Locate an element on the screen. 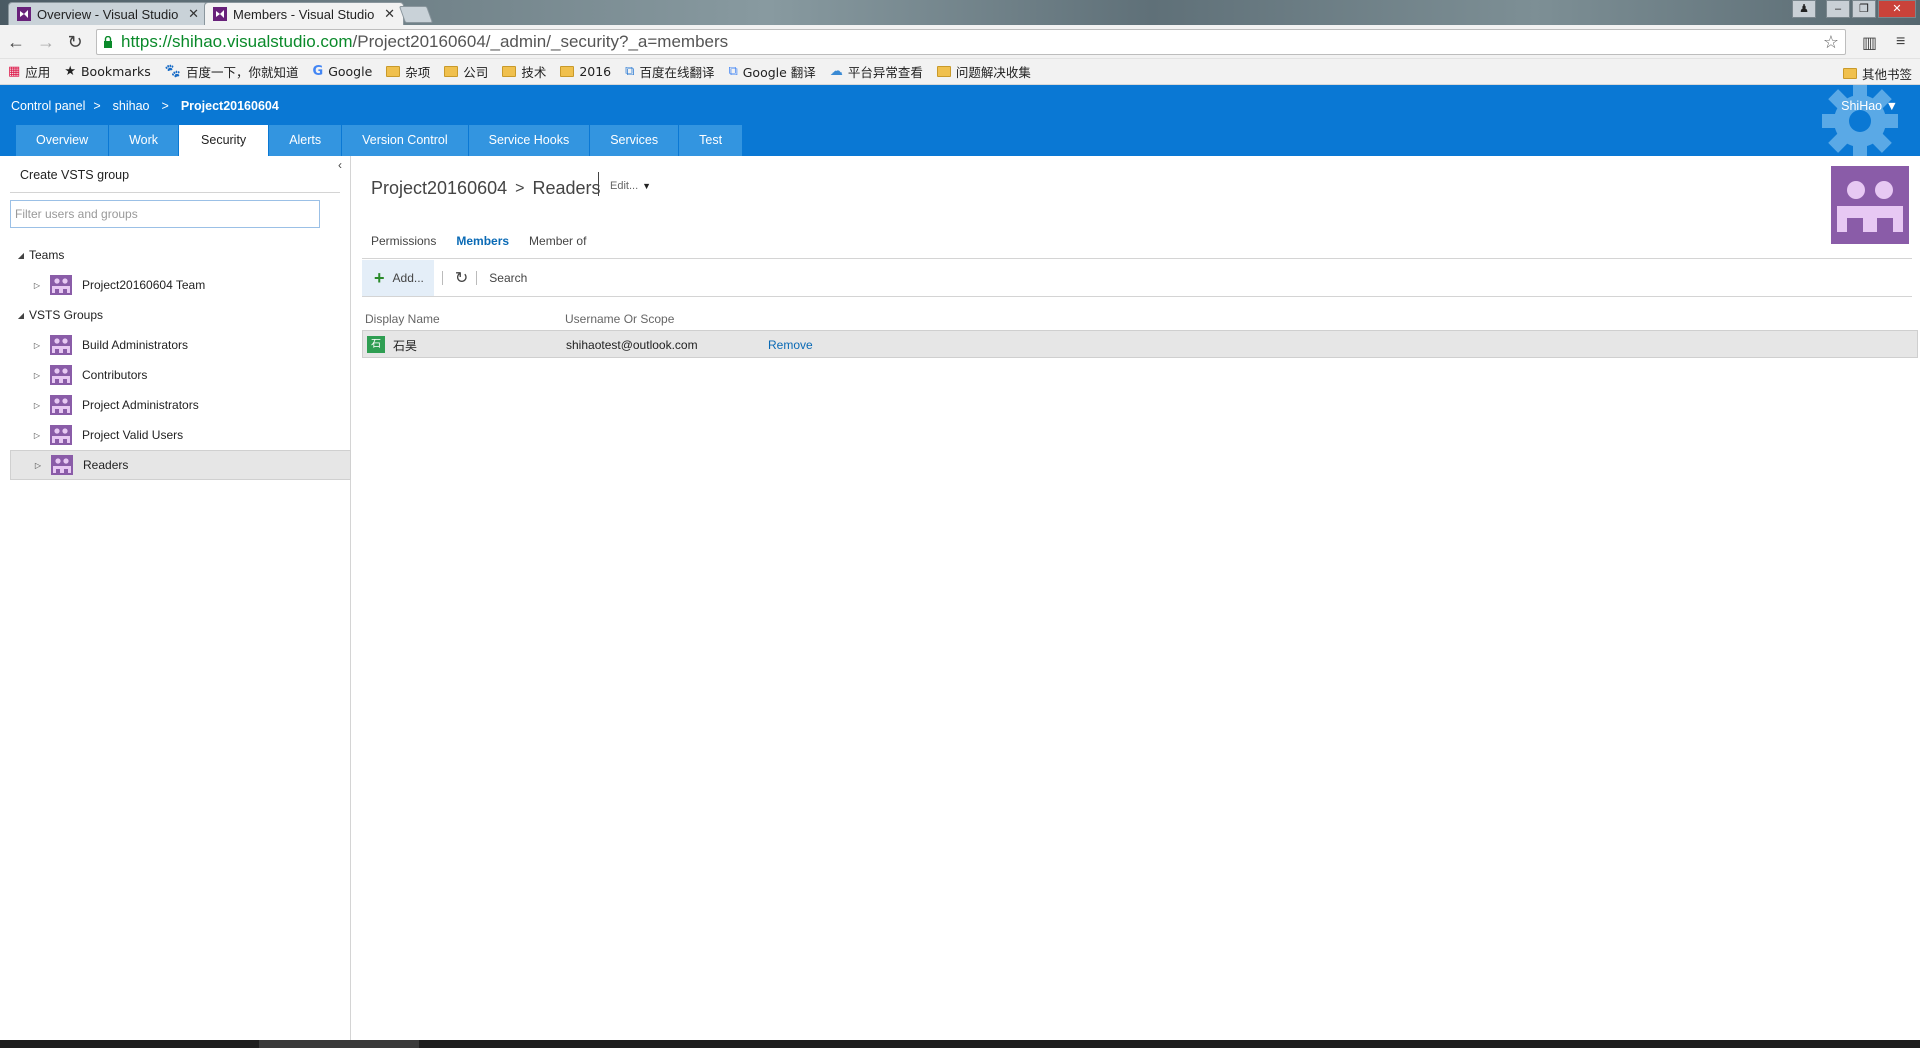  refresh-icon: ↻ is located at coordinates (461, 278).